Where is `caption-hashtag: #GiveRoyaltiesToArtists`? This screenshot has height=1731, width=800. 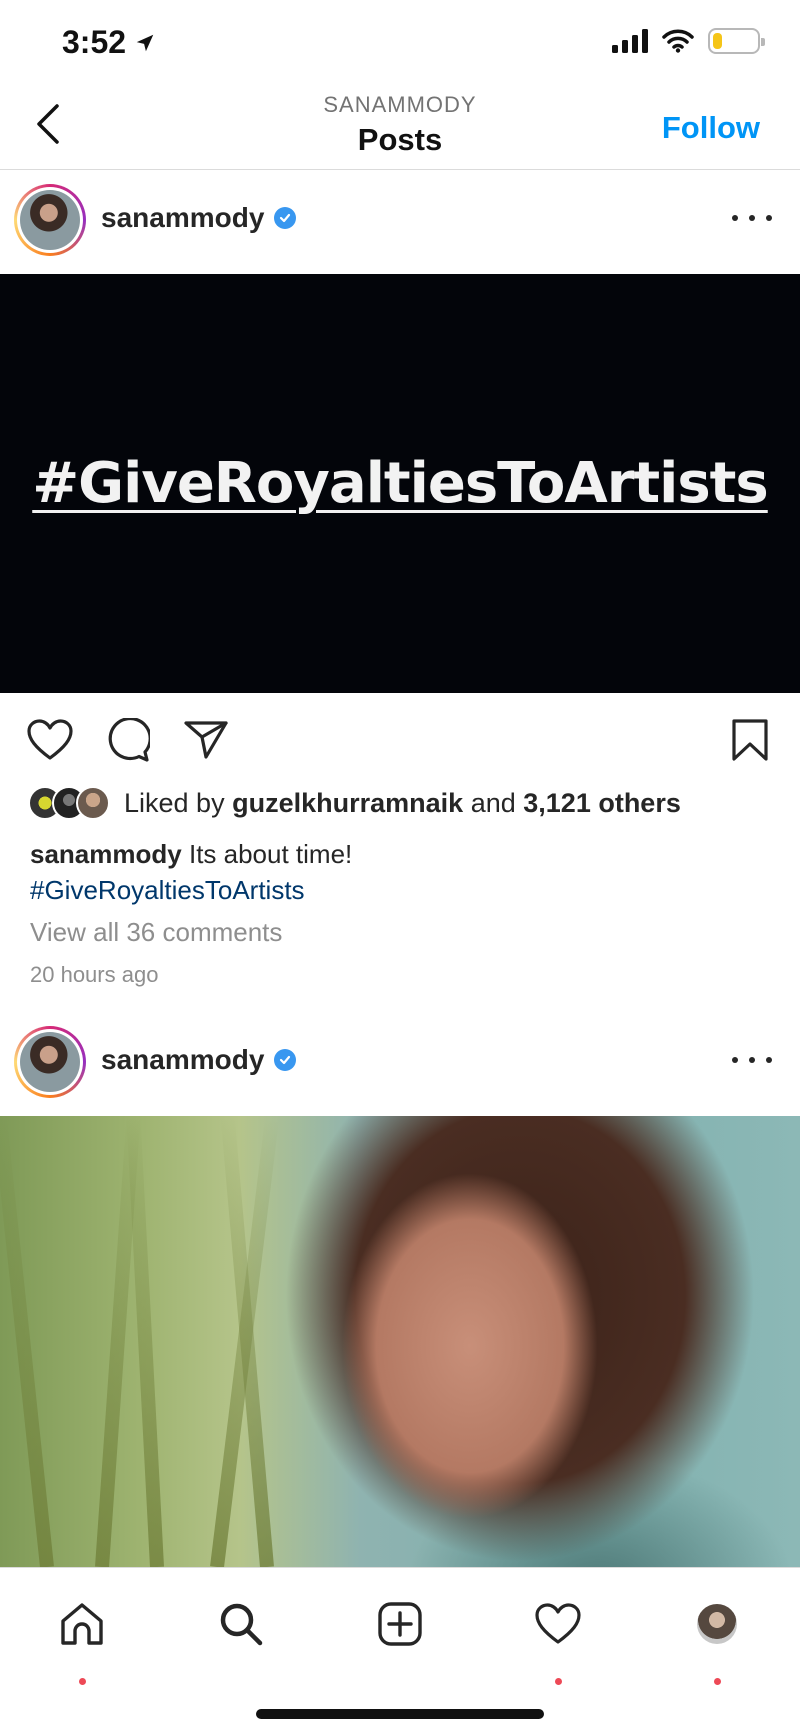 caption-hashtag: #GiveRoyaltiesToArtists is located at coordinates (167, 890).